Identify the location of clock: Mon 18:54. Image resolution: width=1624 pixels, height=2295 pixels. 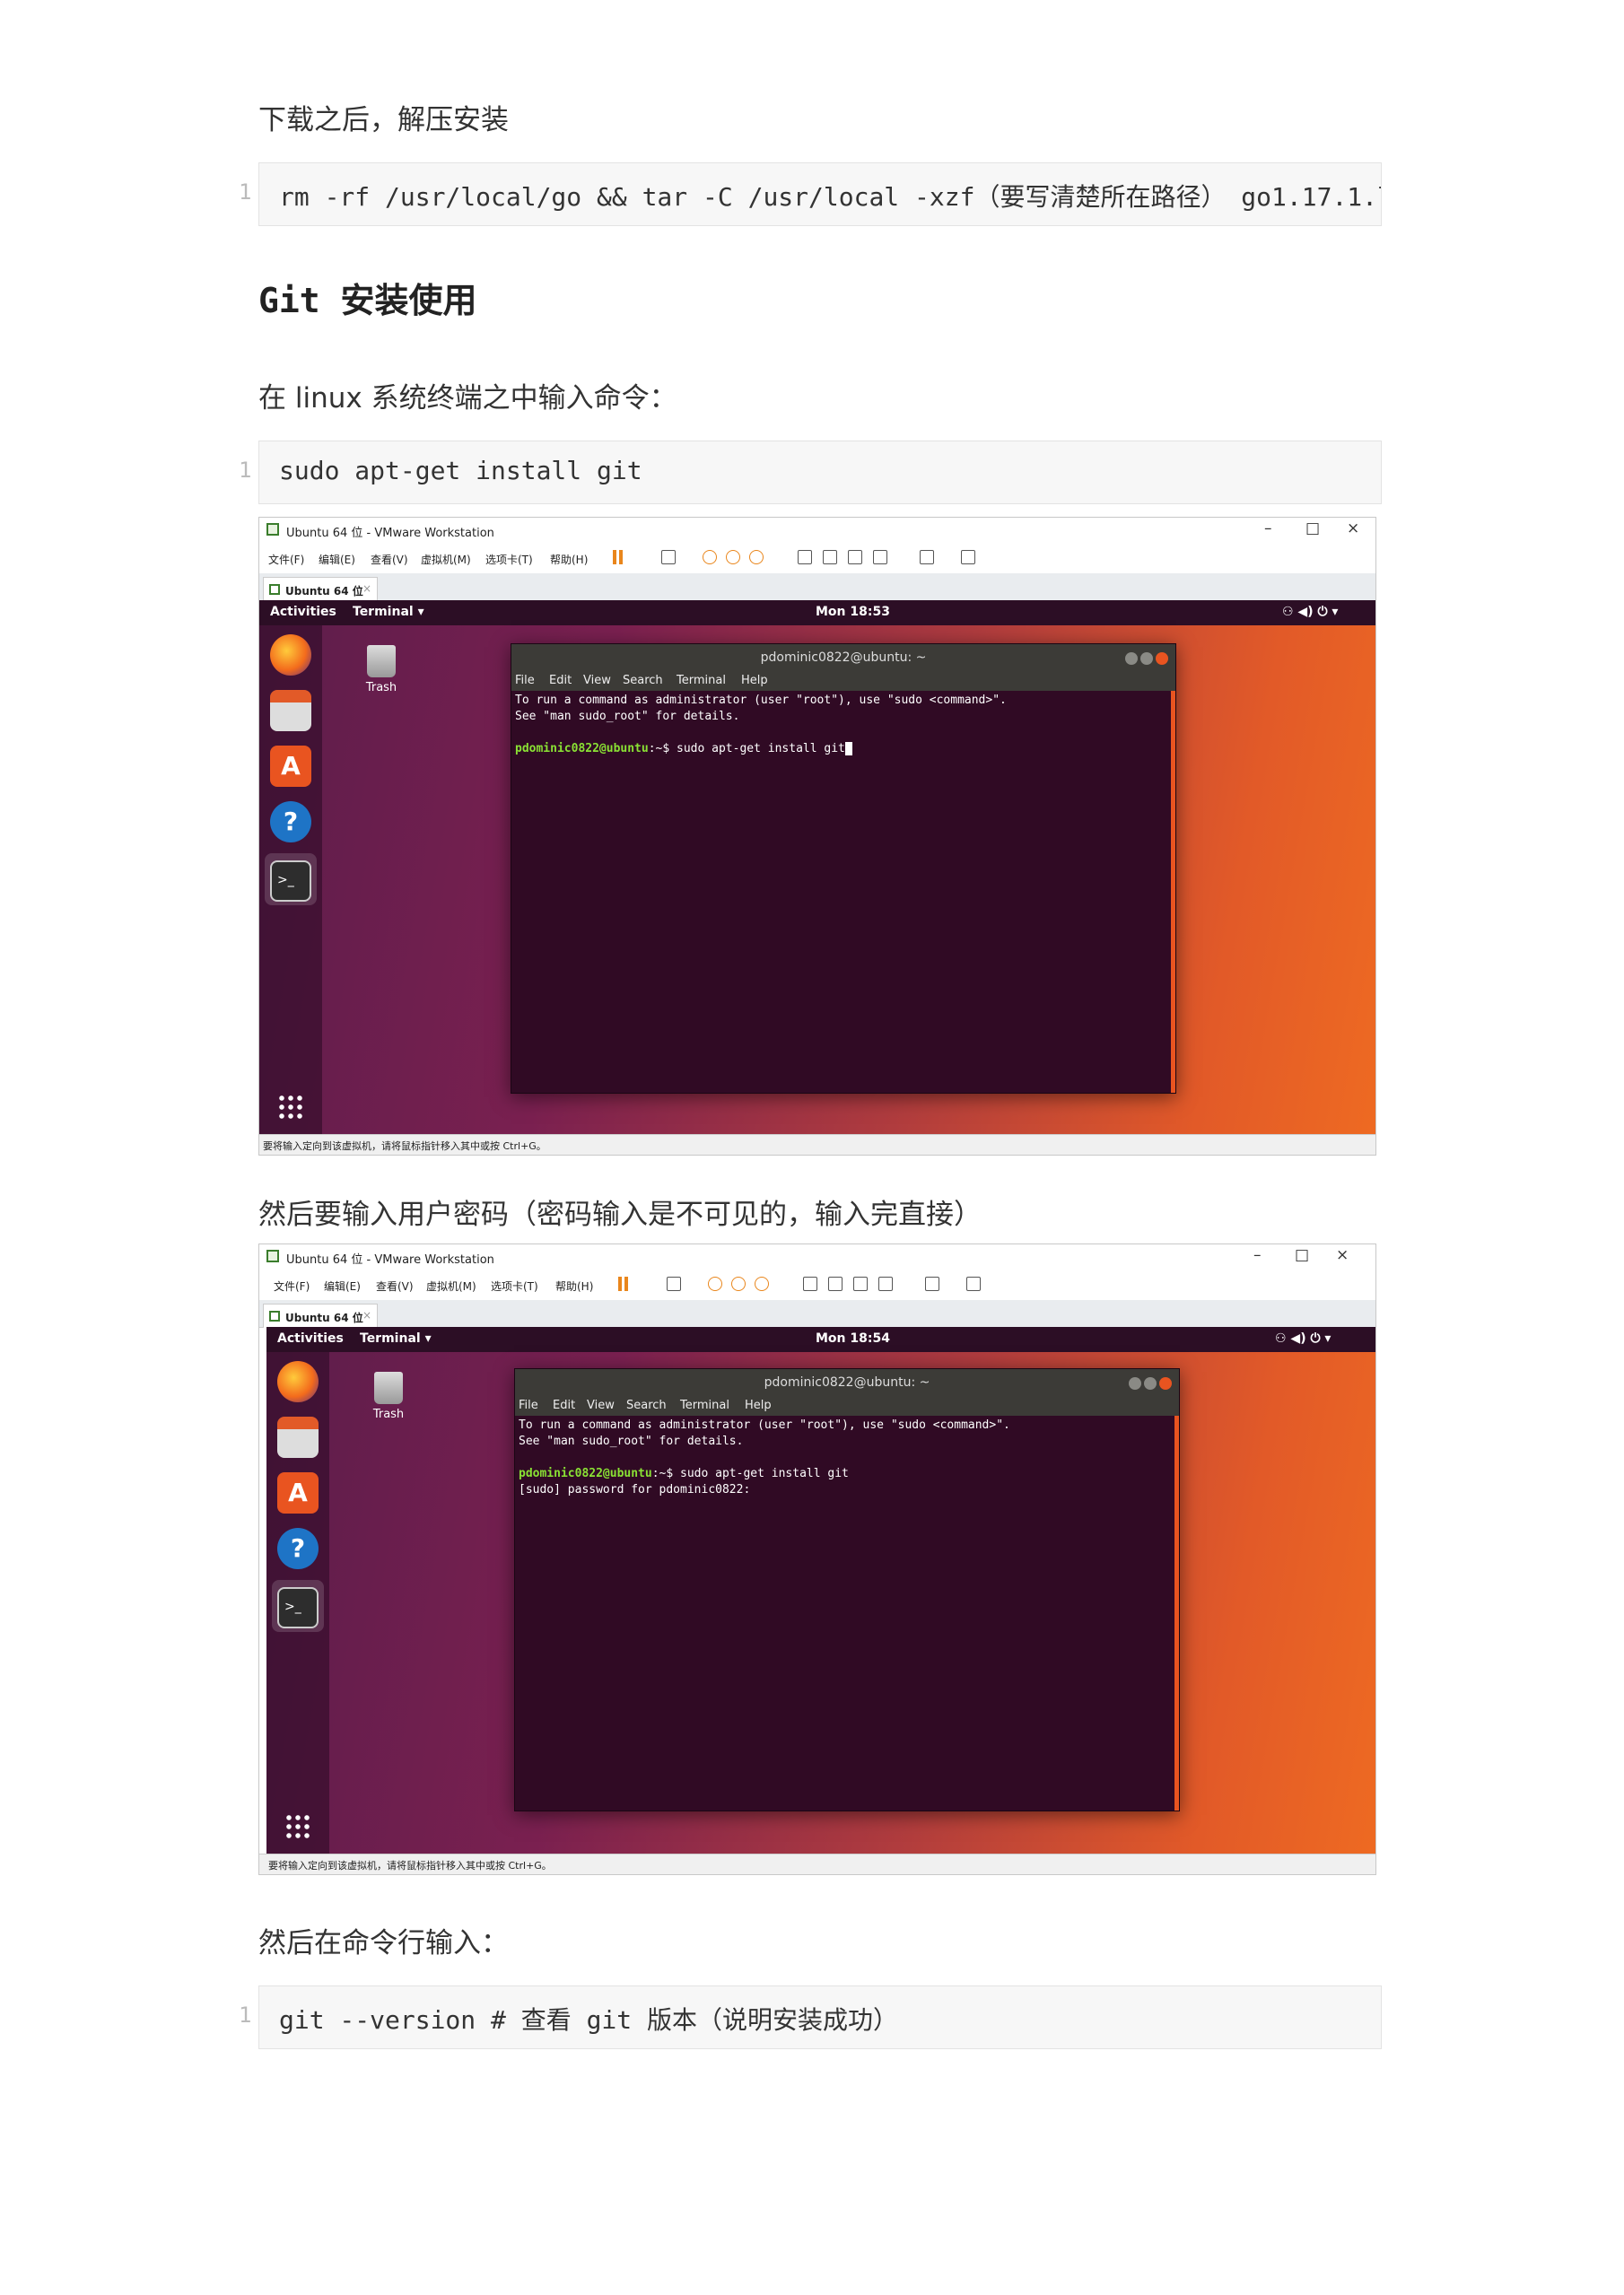
(853, 1338).